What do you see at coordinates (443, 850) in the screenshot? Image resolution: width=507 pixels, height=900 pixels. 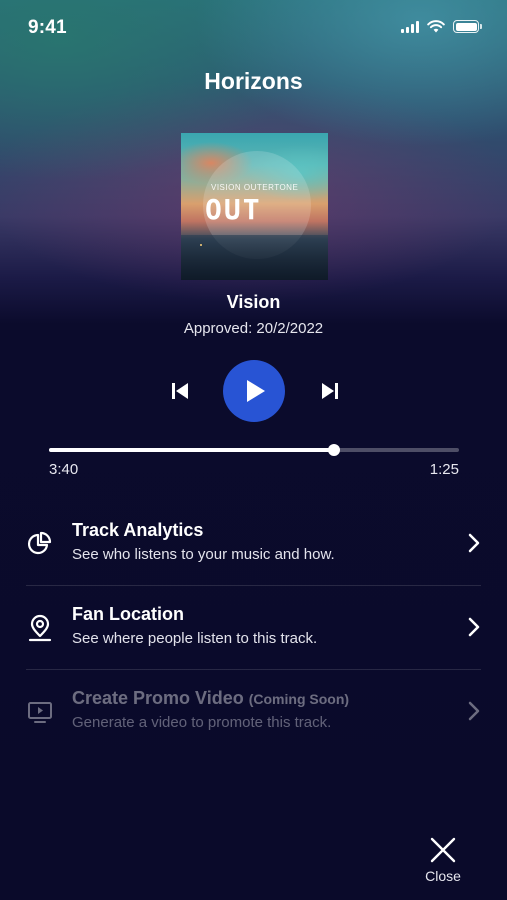 I see `close-icon` at bounding box center [443, 850].